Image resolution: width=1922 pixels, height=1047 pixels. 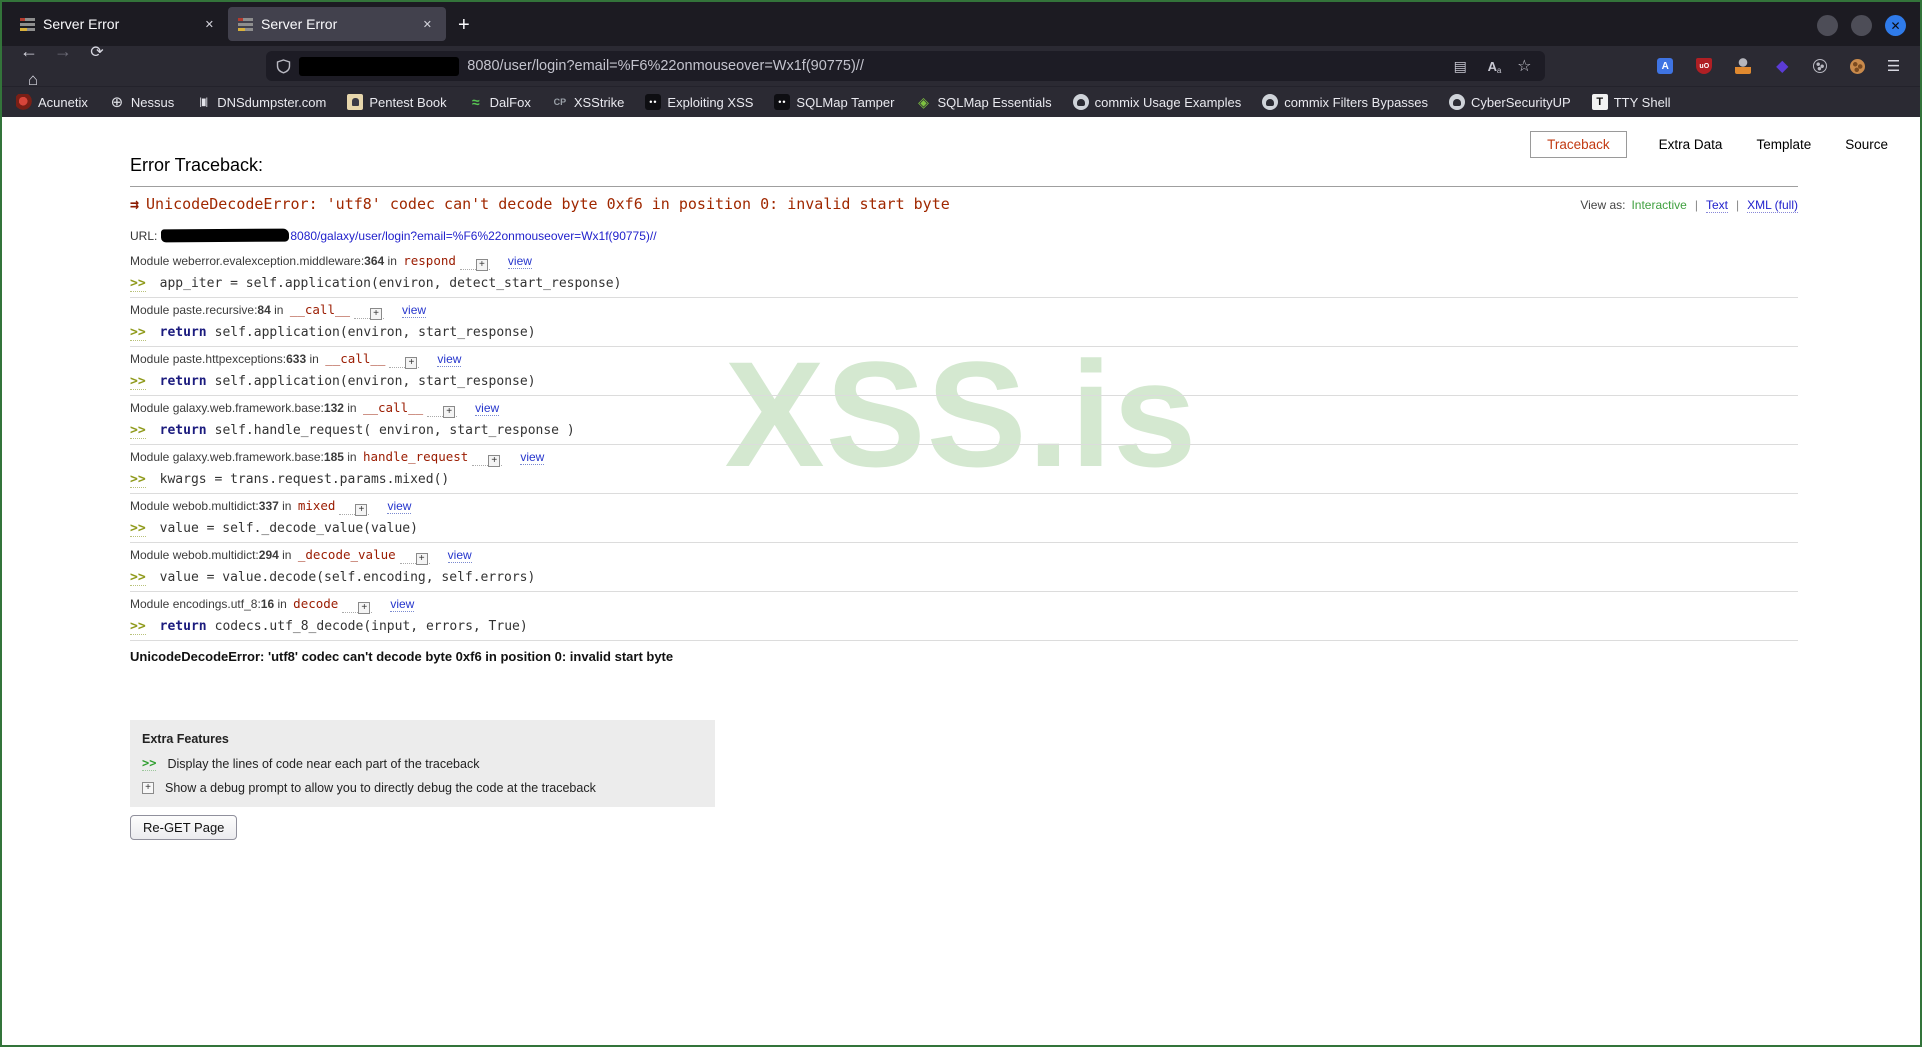 What do you see at coordinates (52, 102) in the screenshot?
I see `bookmark-item: Acunetix` at bounding box center [52, 102].